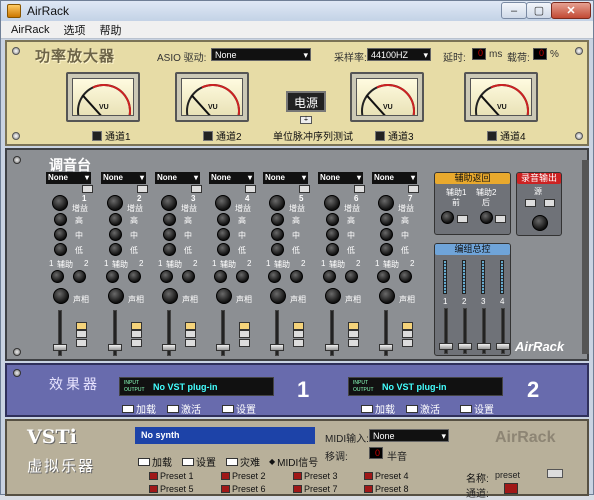 The height and width of the screenshot is (500, 594). I want to click on asio-driver-select: None, so click(261, 55).